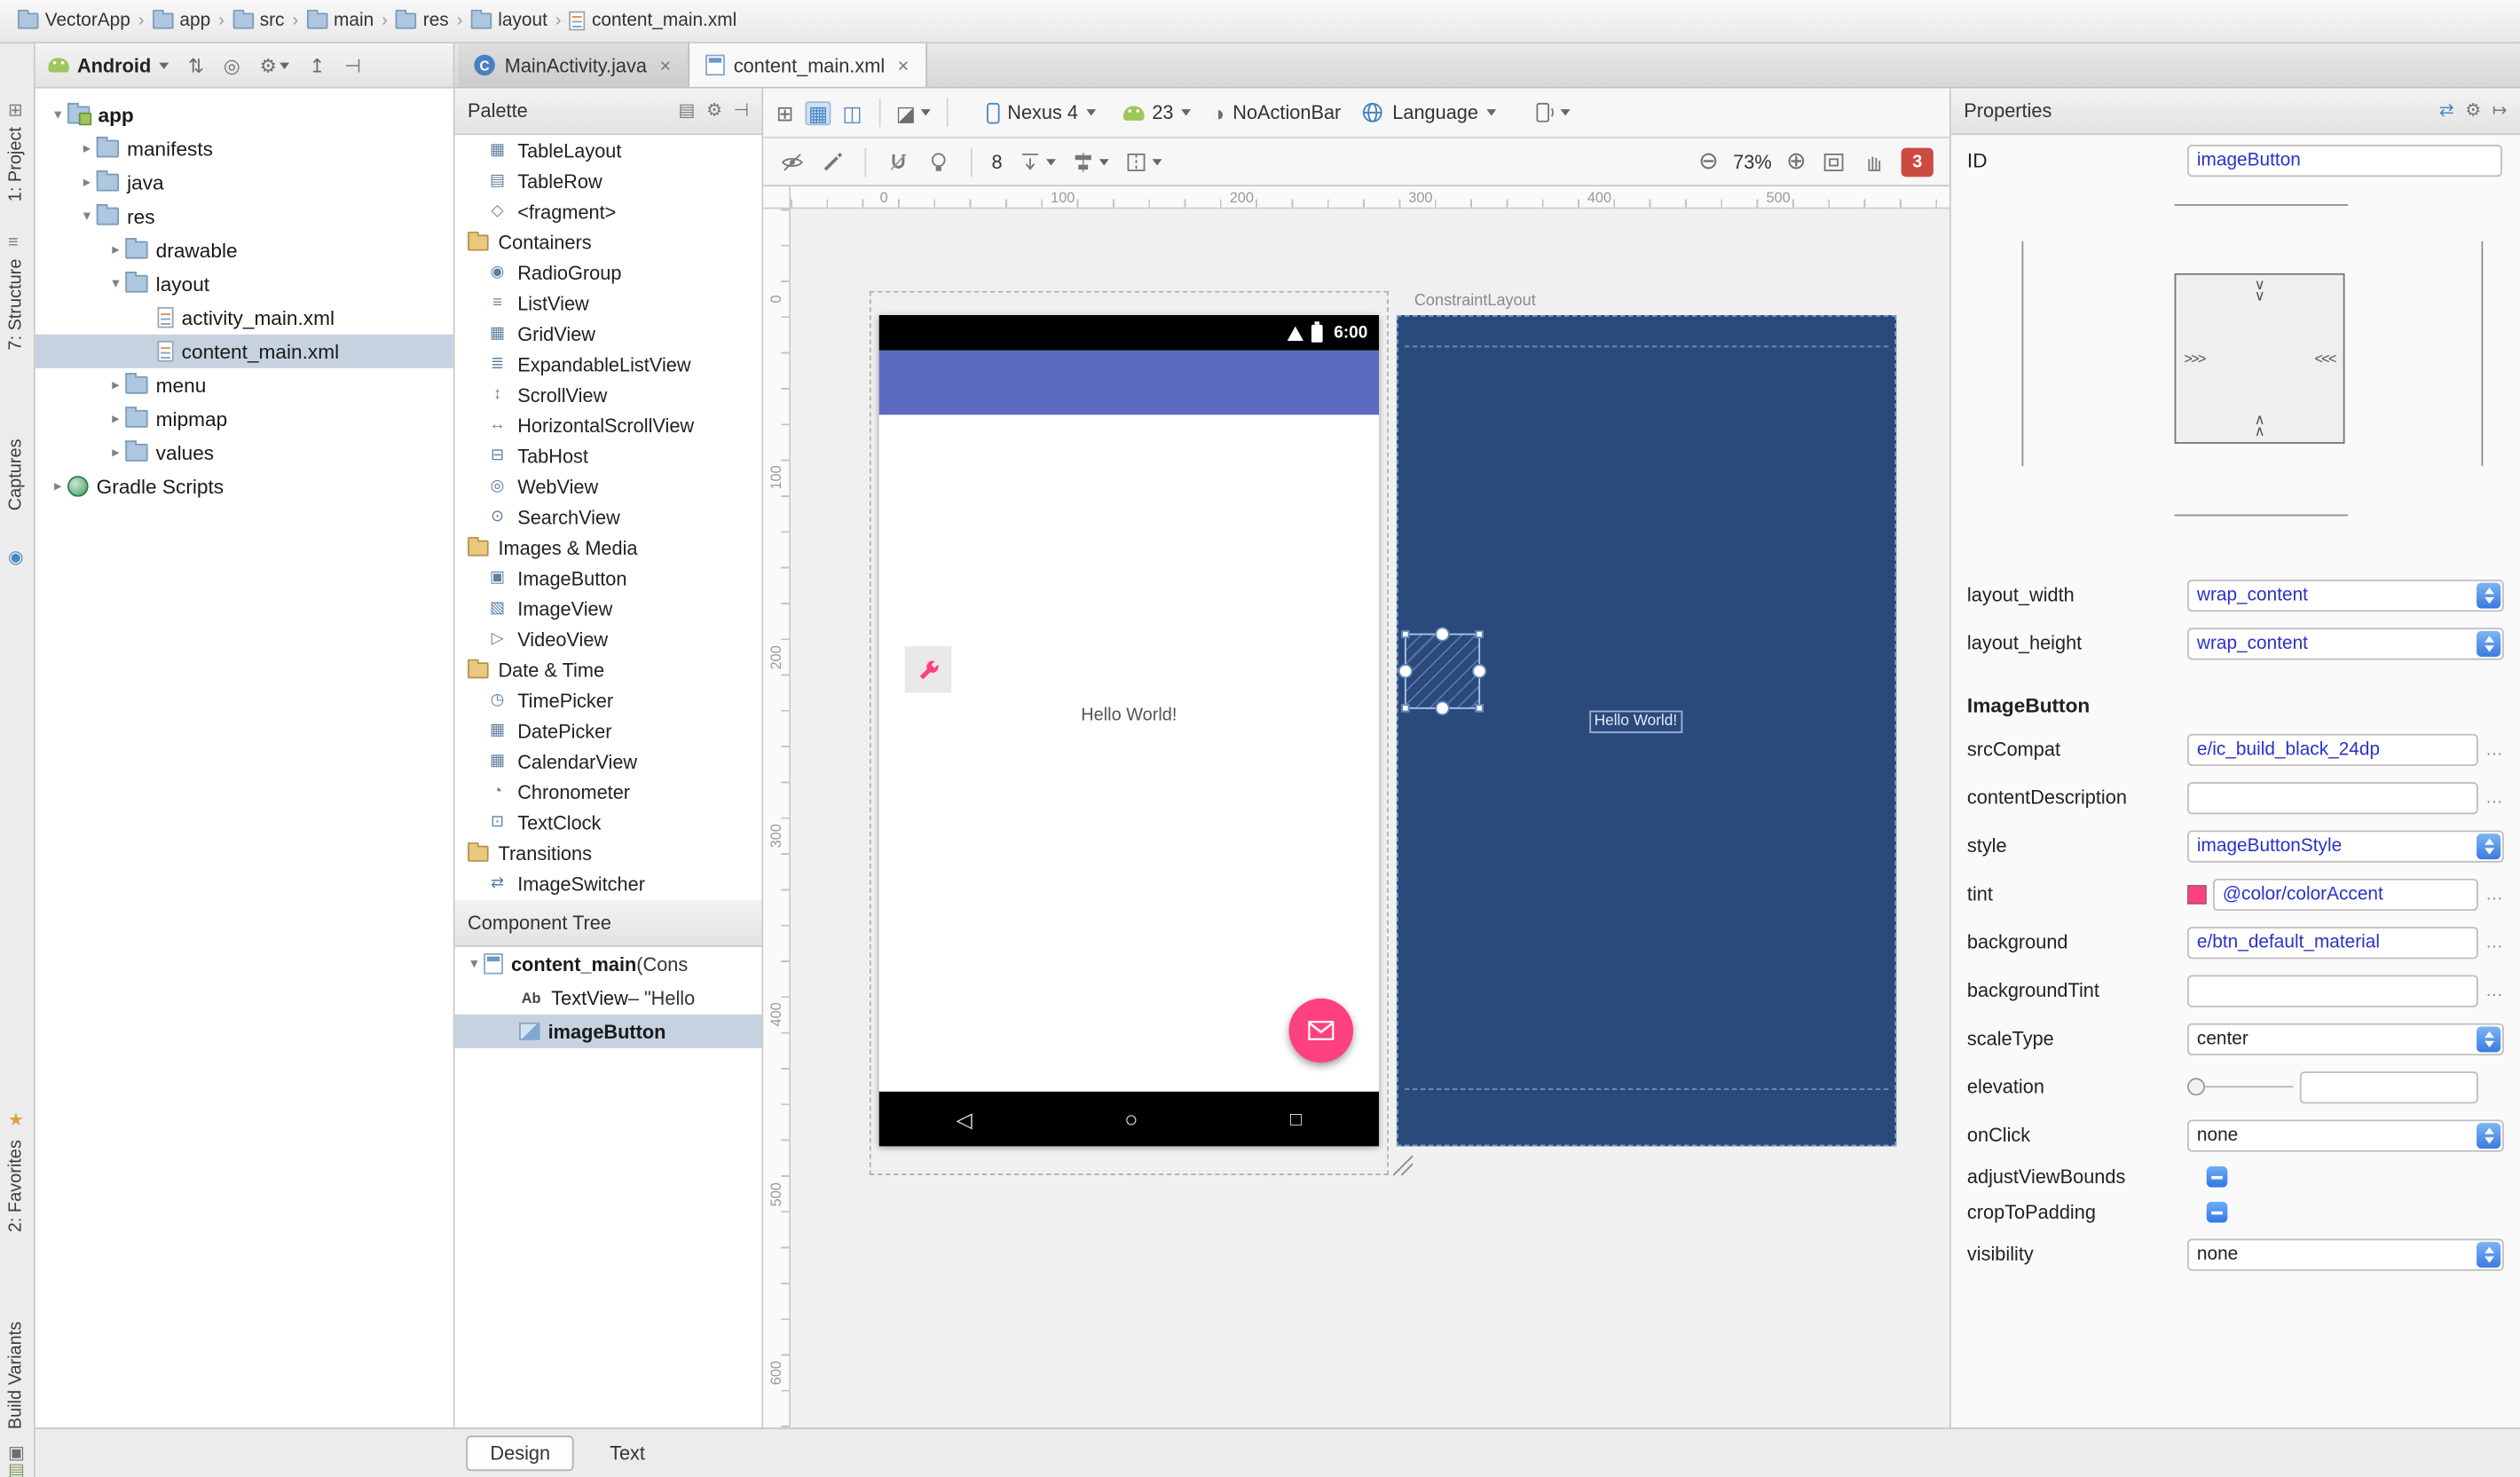  I want to click on toggle-toolwindows-icon: ▣, so click(16, 1453).